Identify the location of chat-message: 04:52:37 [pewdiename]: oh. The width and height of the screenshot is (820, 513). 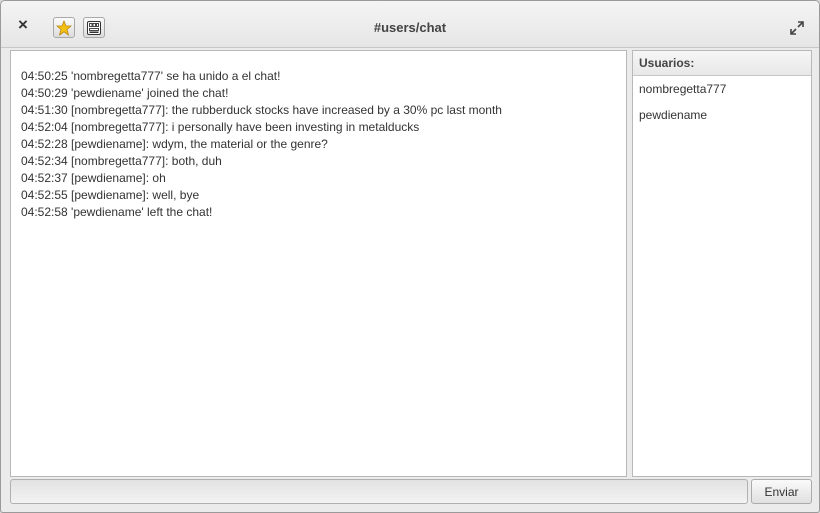
(93, 178).